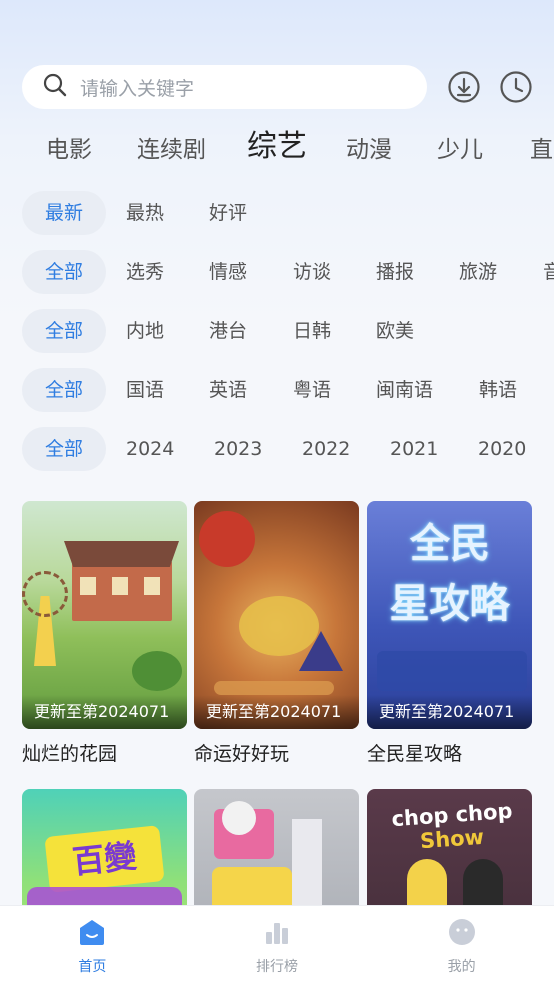  What do you see at coordinates (64, 272) in the screenshot?
I see `filter-type-all: 全部` at bounding box center [64, 272].